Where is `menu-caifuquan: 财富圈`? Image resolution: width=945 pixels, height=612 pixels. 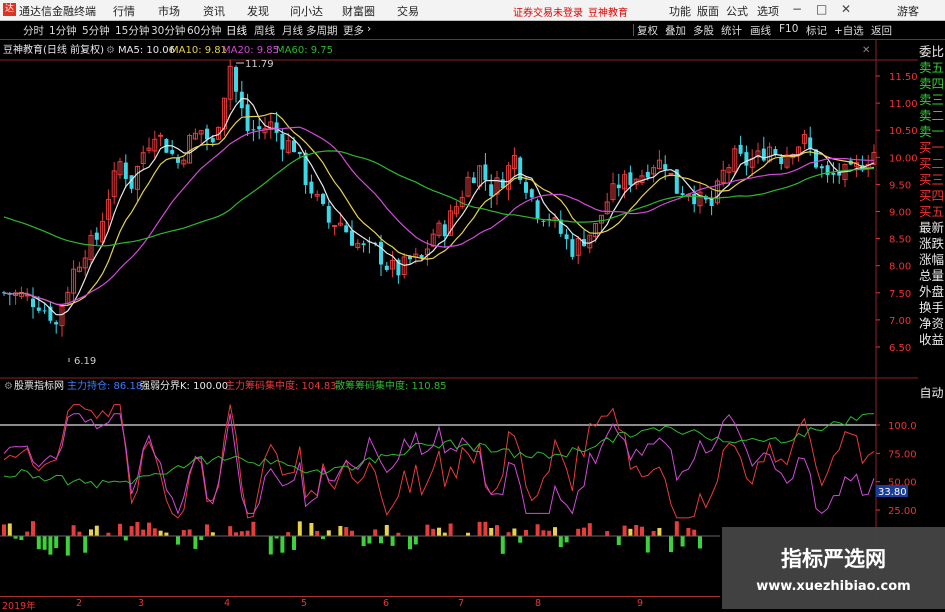 menu-caifuquan: 财富圈 is located at coordinates (358, 11).